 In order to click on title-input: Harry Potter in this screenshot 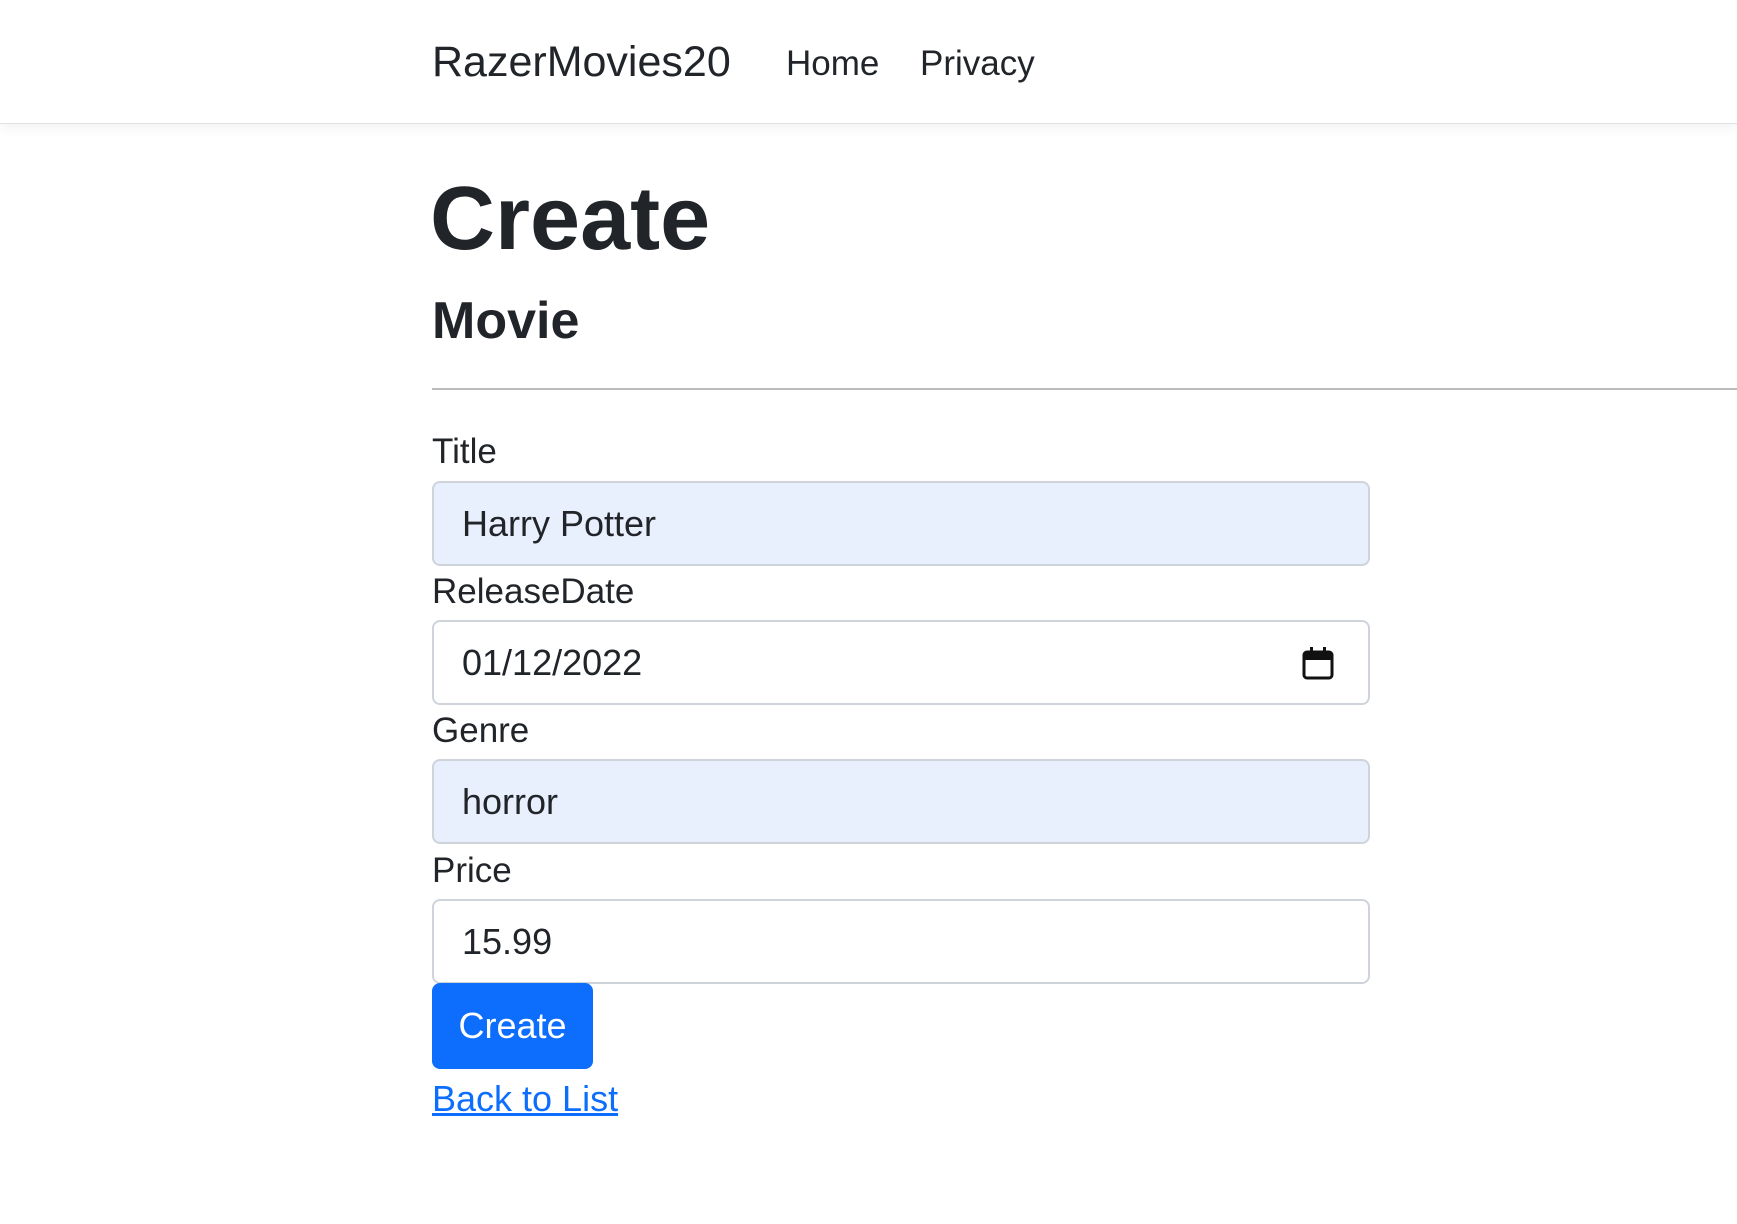, I will do `click(901, 523)`.